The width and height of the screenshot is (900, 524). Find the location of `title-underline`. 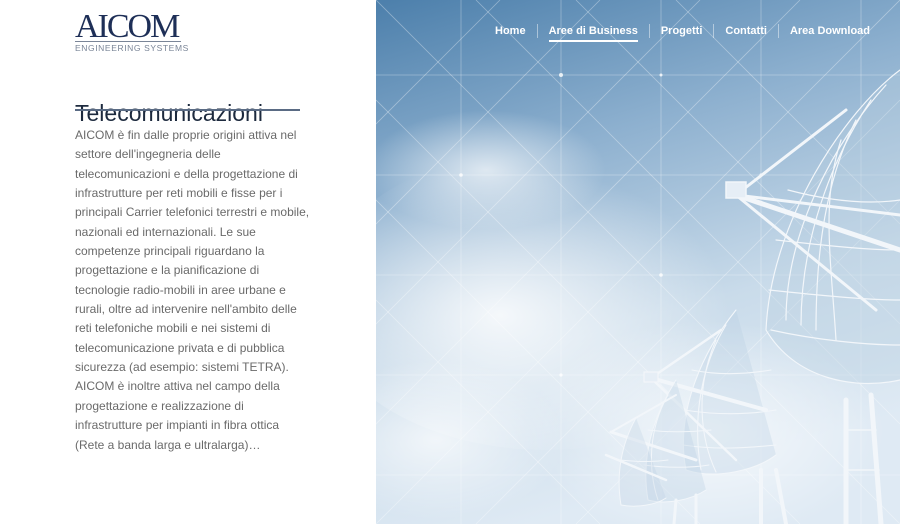

title-underline is located at coordinates (187, 110).